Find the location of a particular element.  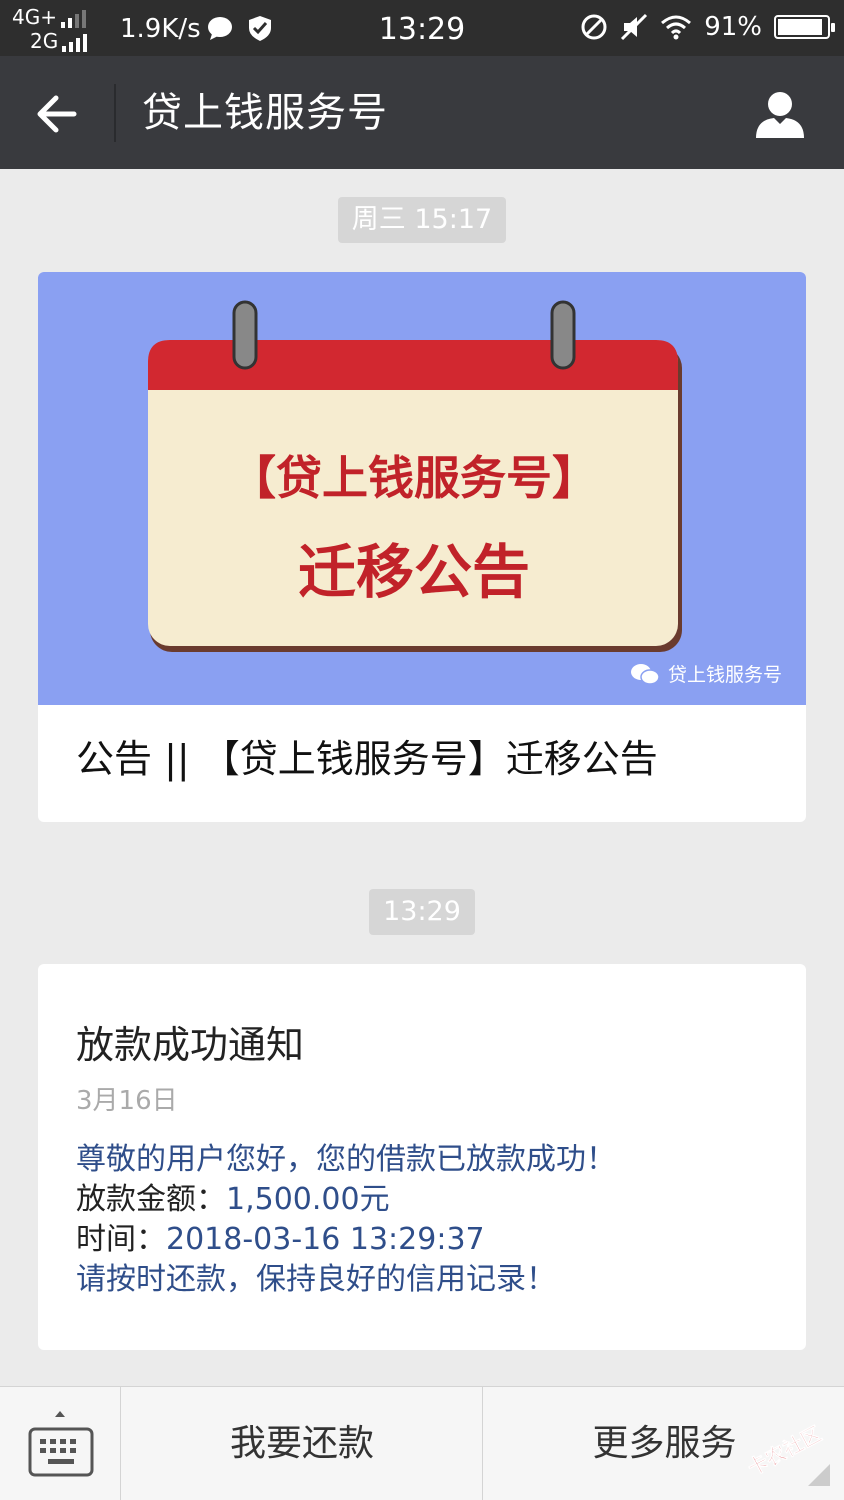

keyboard-toggle-button is located at coordinates (60, 1443).